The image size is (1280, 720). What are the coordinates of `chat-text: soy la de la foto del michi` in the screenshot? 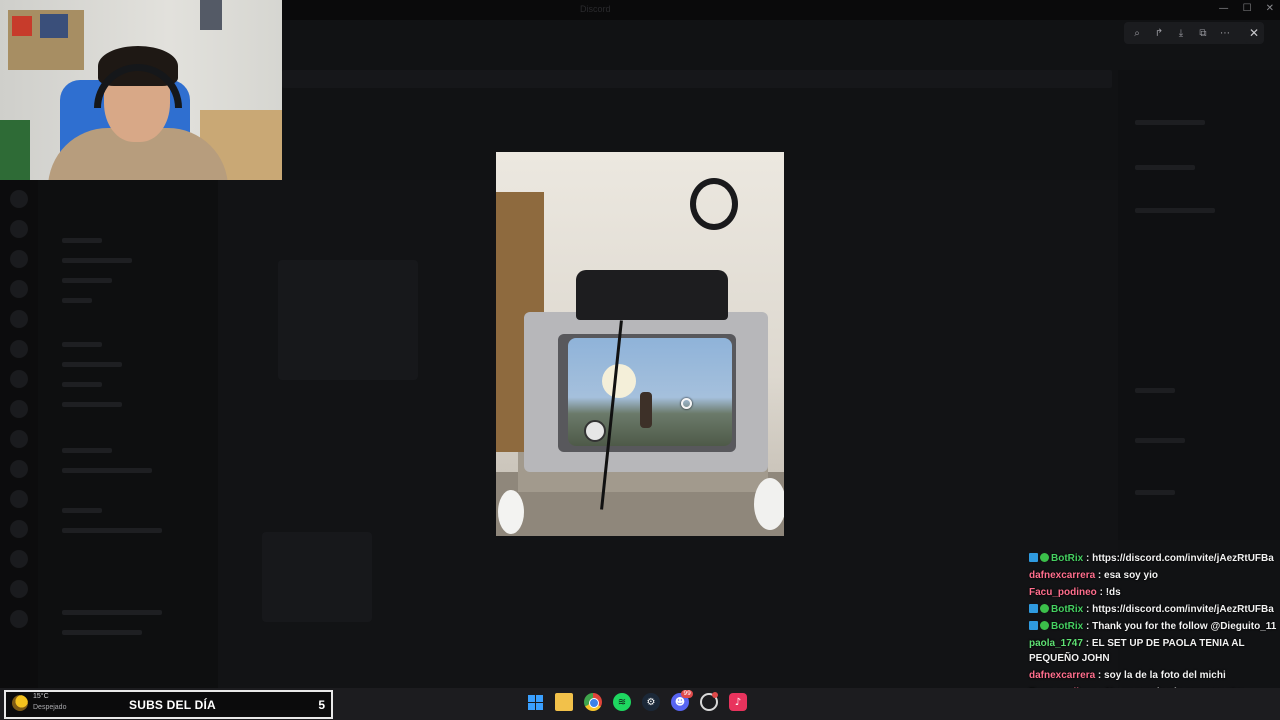 It's located at (1165, 675).